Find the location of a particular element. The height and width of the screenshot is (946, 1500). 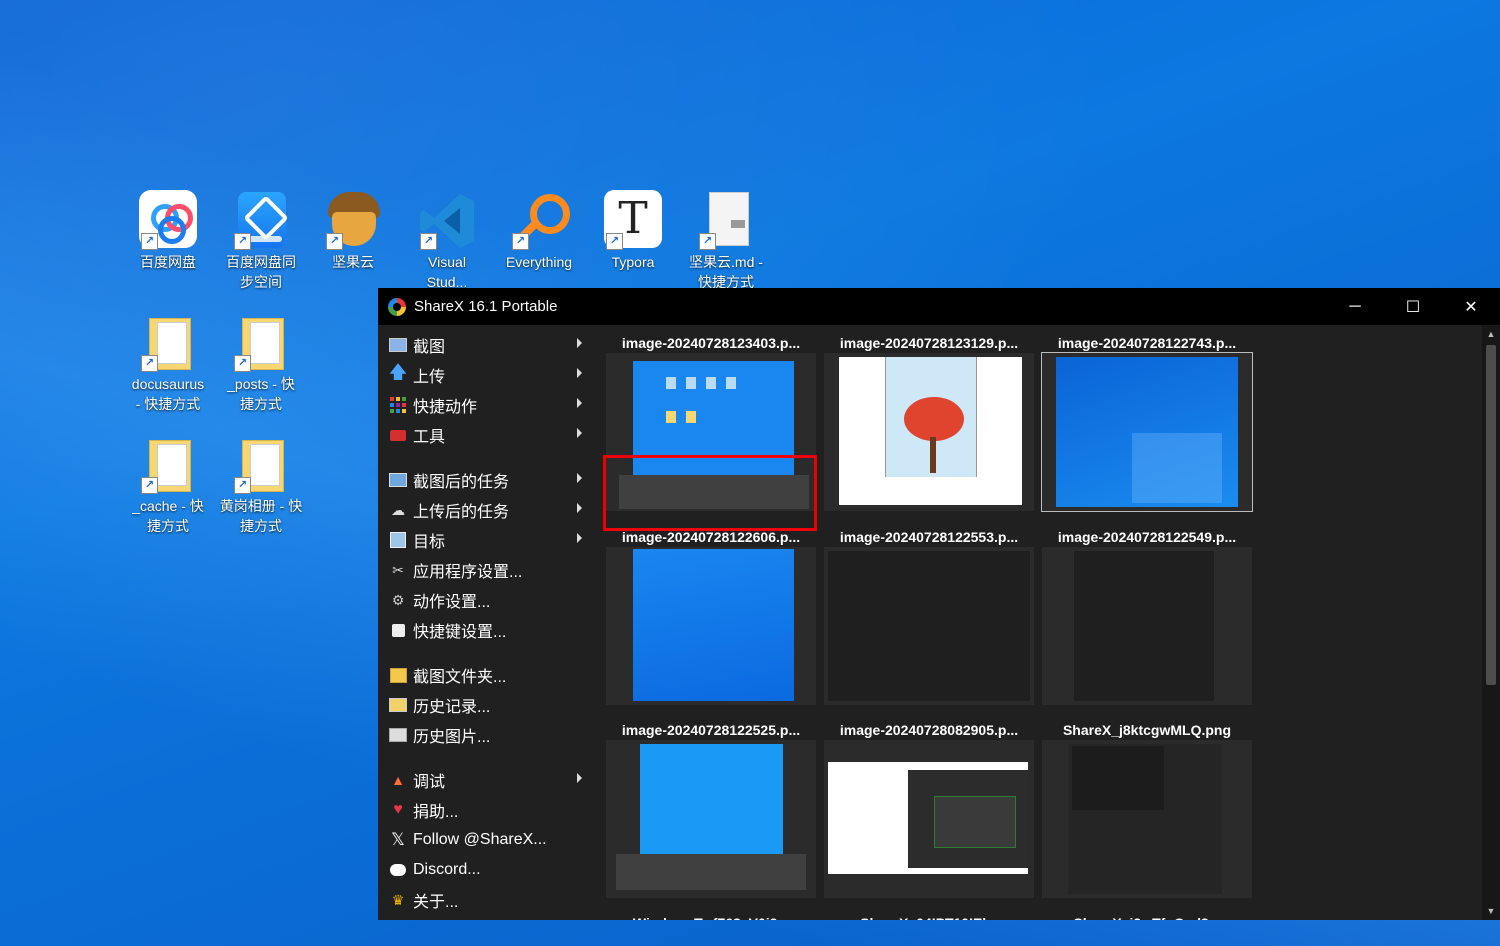

window-title: ShareX 16.1 Portable is located at coordinates (486, 306).